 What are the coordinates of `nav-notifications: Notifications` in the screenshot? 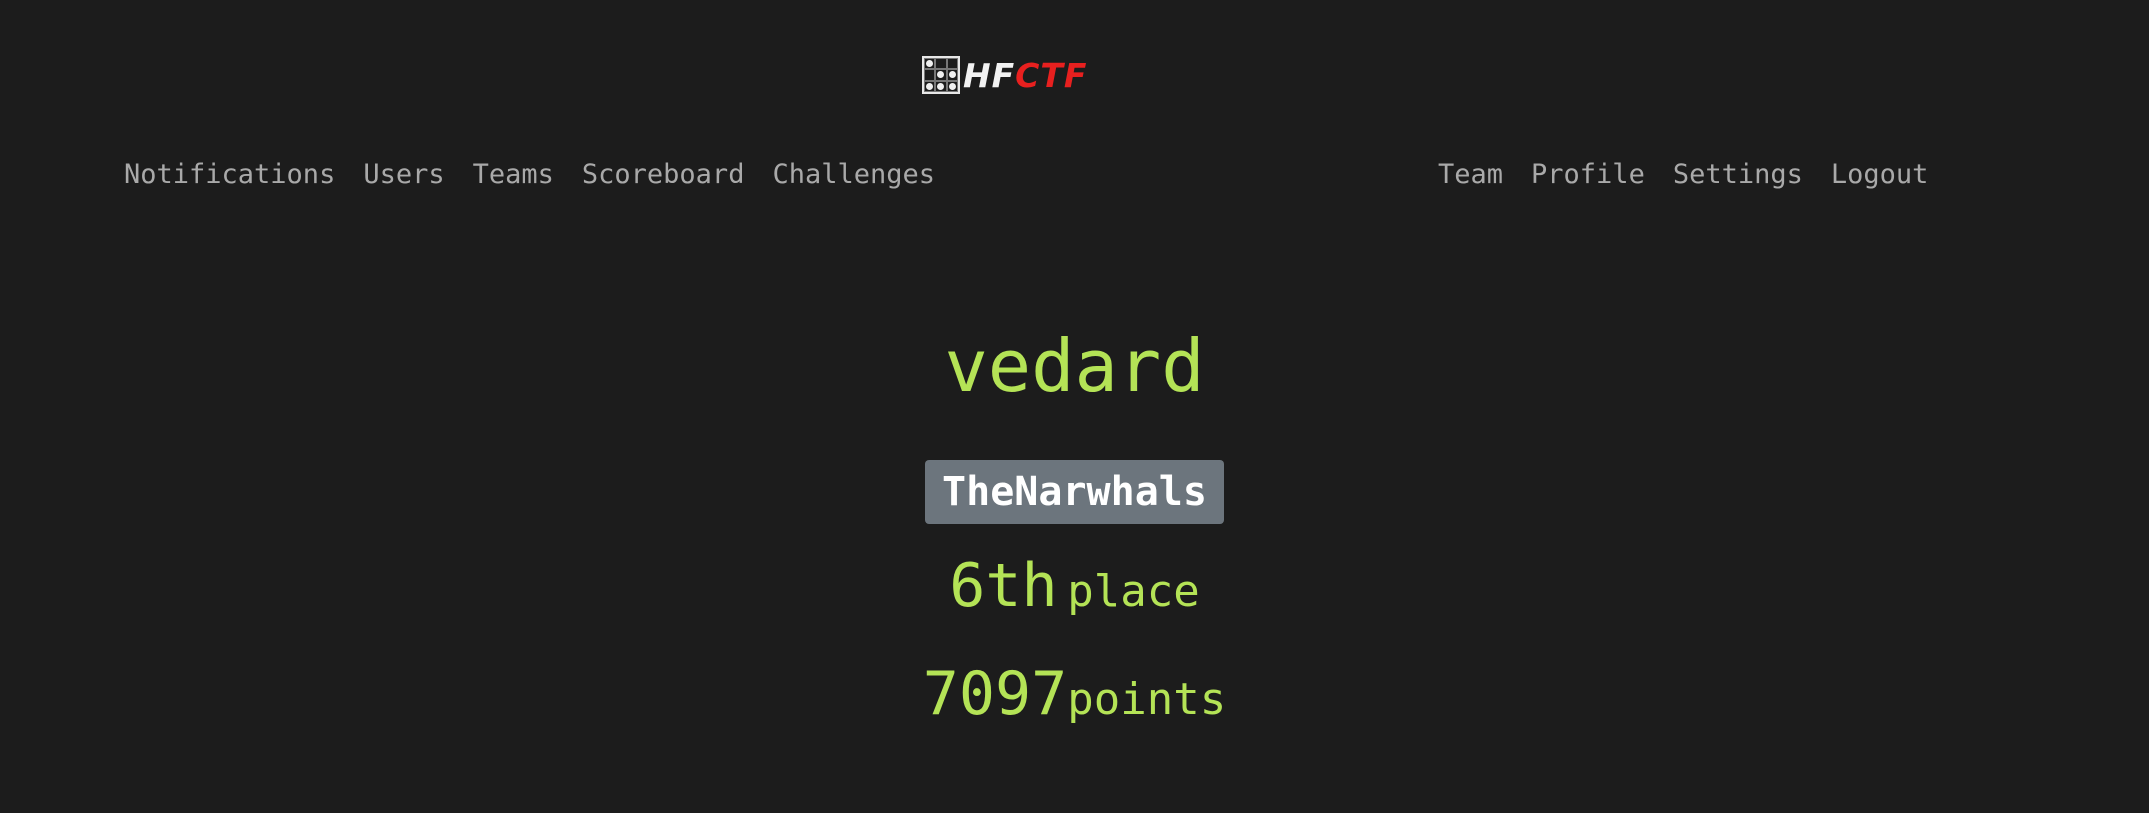 It's located at (229, 174).